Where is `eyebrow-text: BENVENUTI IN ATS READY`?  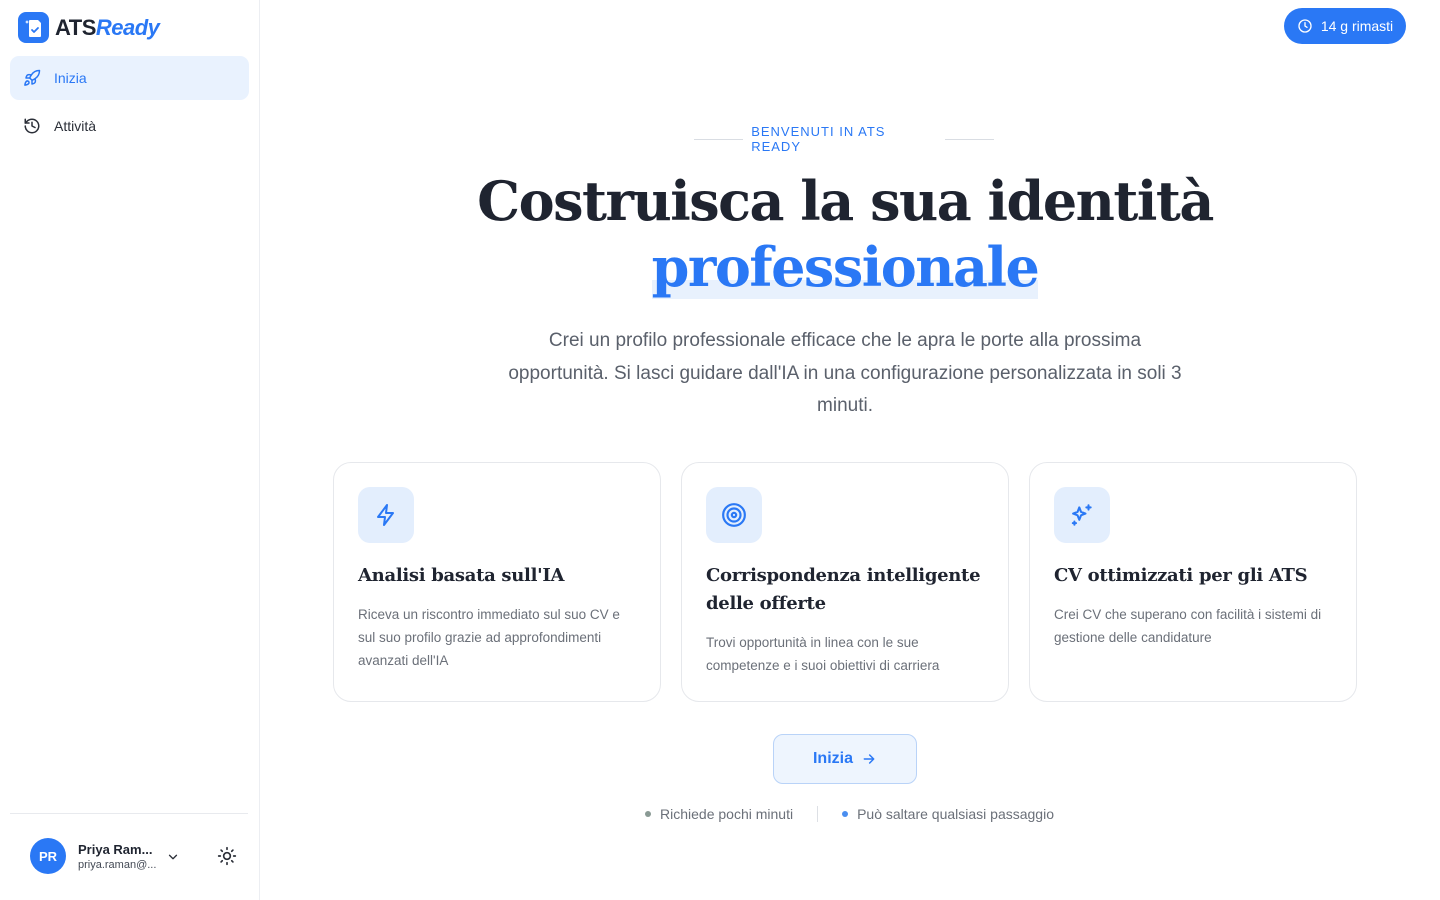
eyebrow-text: BENVENUTI IN ATS READY is located at coordinates (818, 139).